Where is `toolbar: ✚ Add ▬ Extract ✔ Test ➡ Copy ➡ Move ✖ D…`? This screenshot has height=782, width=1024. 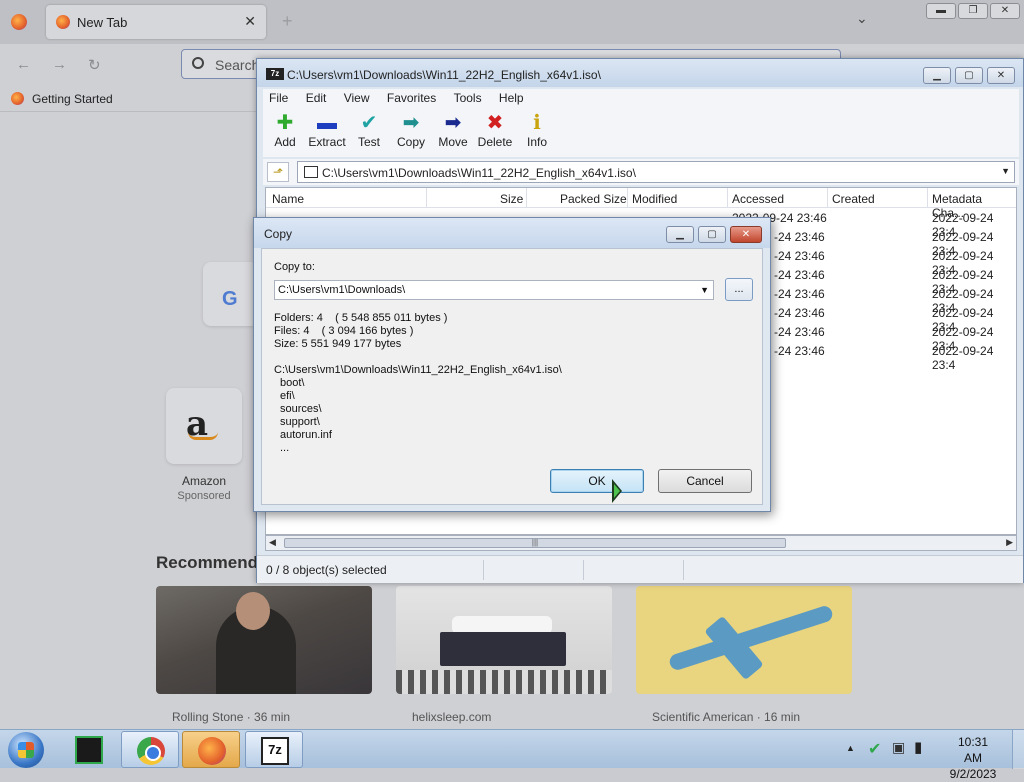 toolbar: ✚ Add ▬ Extract ✔ Test ➡ Copy ➡ Move ✖ D… is located at coordinates (641, 133).